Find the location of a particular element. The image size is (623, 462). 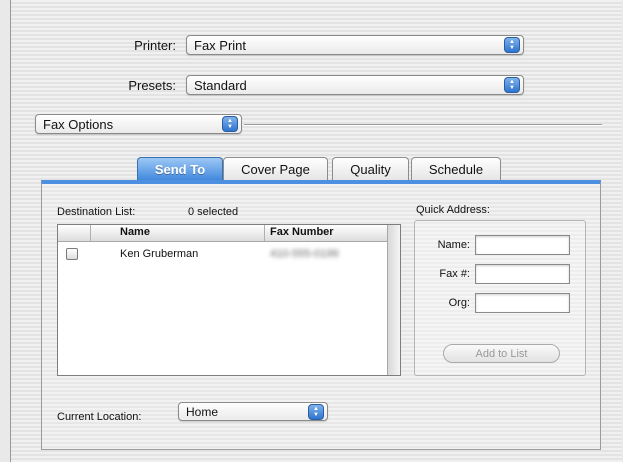

presets-label: Presets: is located at coordinates (152, 85).